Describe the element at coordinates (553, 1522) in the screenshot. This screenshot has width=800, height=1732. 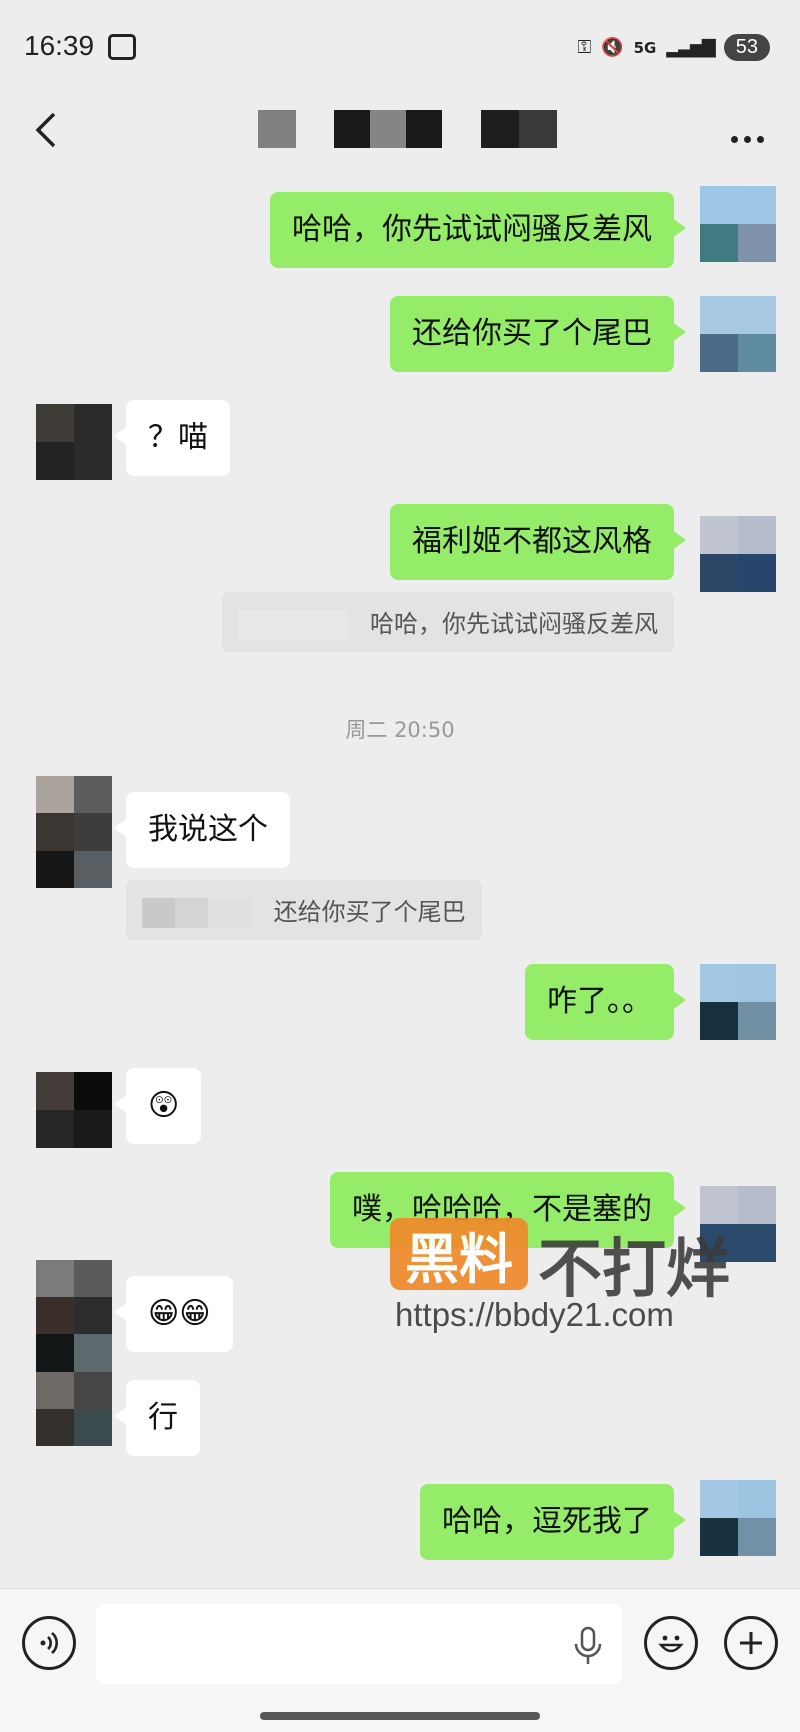
I see `message-bubble: 哈哈，逗死我了` at that location.